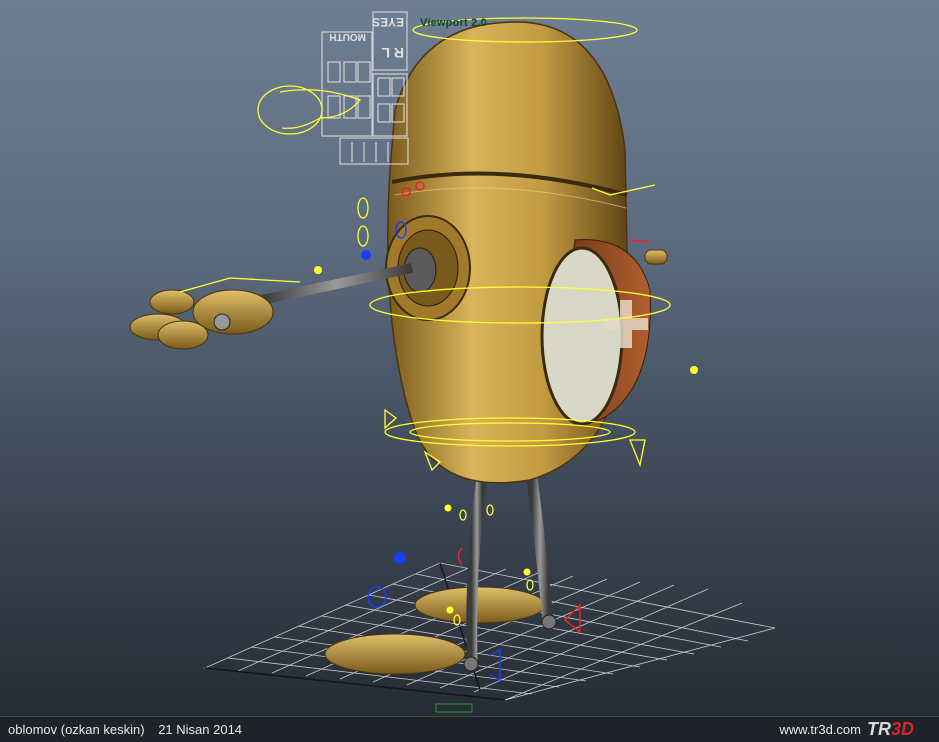 The height and width of the screenshot is (742, 939). I want to click on logo-accent: 3D, so click(903, 729).